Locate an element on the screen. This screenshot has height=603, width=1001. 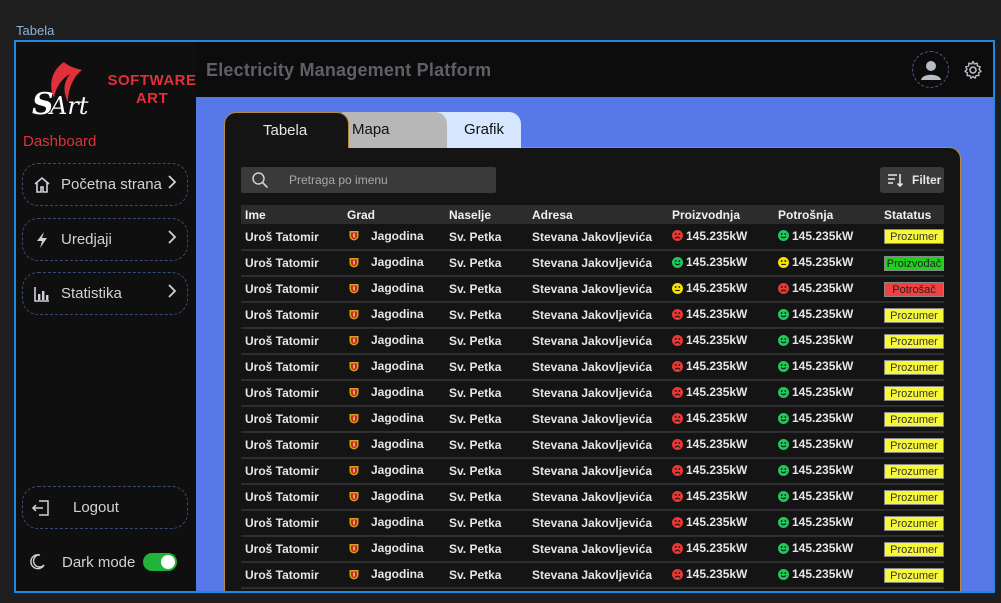
user-icon is located at coordinates (930, 70).